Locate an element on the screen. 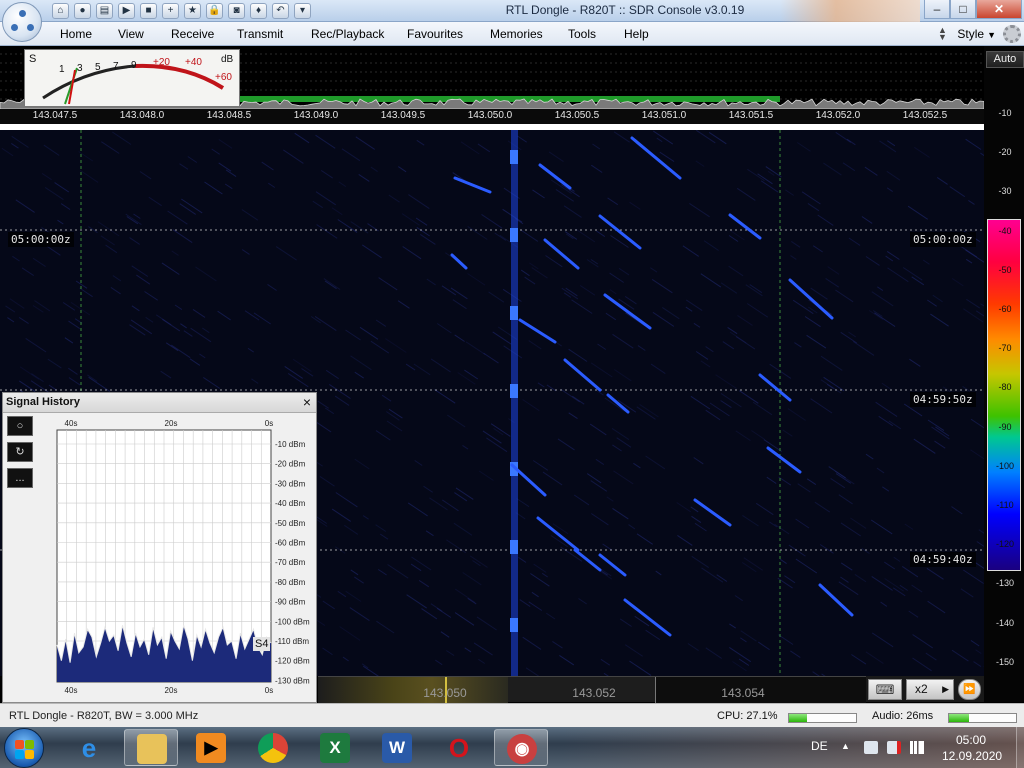 The image size is (1024, 768). menu-home: Home is located at coordinates (76, 34).